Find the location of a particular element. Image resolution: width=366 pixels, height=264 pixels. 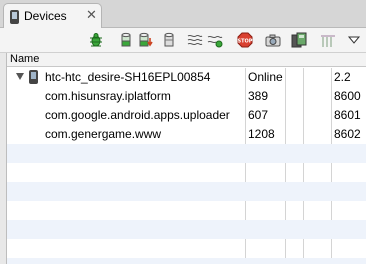

process-pid: 607 is located at coordinates (258, 115).